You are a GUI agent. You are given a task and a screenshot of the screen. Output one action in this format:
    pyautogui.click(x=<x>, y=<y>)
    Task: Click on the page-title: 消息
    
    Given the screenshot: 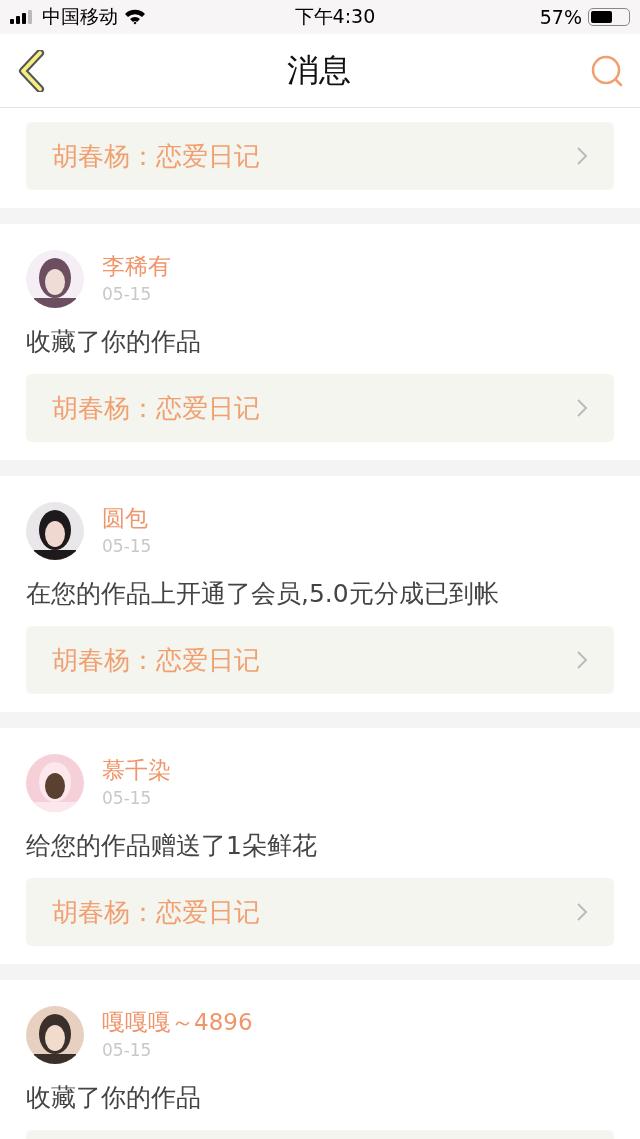 What is the action you would take?
    pyautogui.click(x=319, y=70)
    